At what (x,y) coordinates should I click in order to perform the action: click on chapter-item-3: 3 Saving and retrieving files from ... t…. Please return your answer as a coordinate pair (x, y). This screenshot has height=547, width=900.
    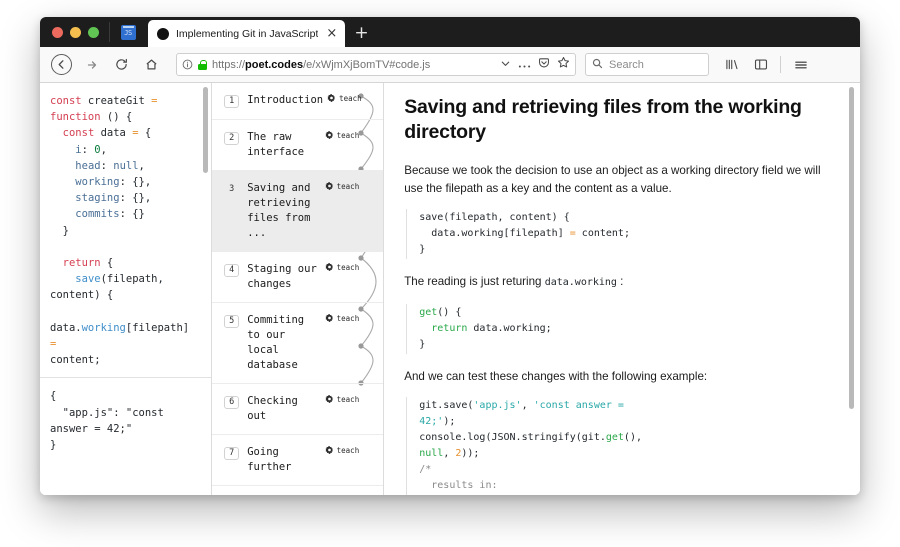
    Looking at the image, I should click on (298, 211).